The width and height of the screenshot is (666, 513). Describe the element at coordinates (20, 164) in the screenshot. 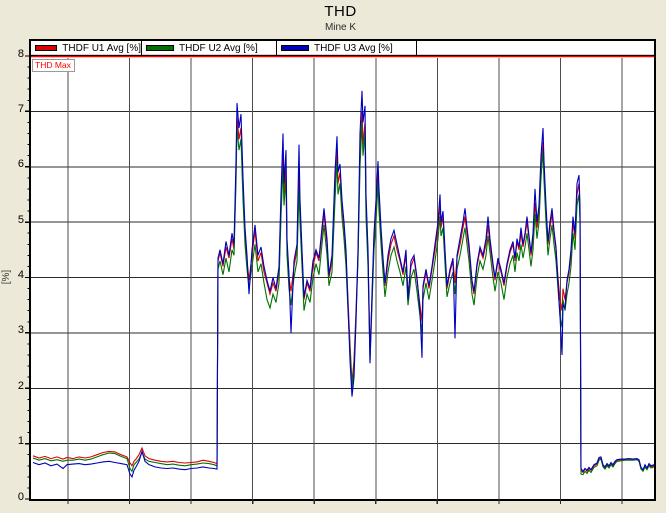

I see `y-tick-label: 6` at that location.